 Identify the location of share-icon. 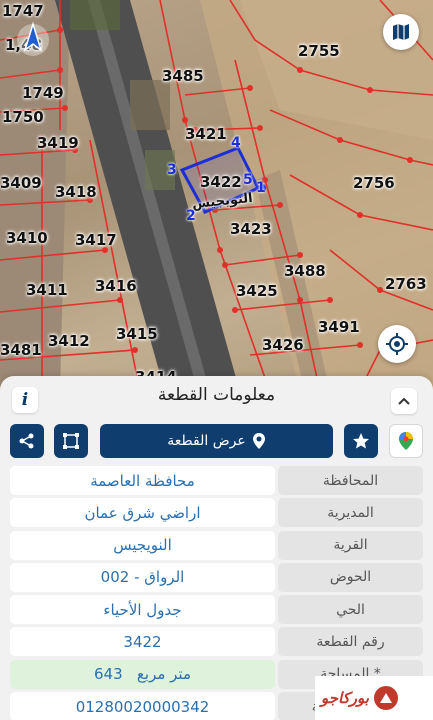
(26, 441).